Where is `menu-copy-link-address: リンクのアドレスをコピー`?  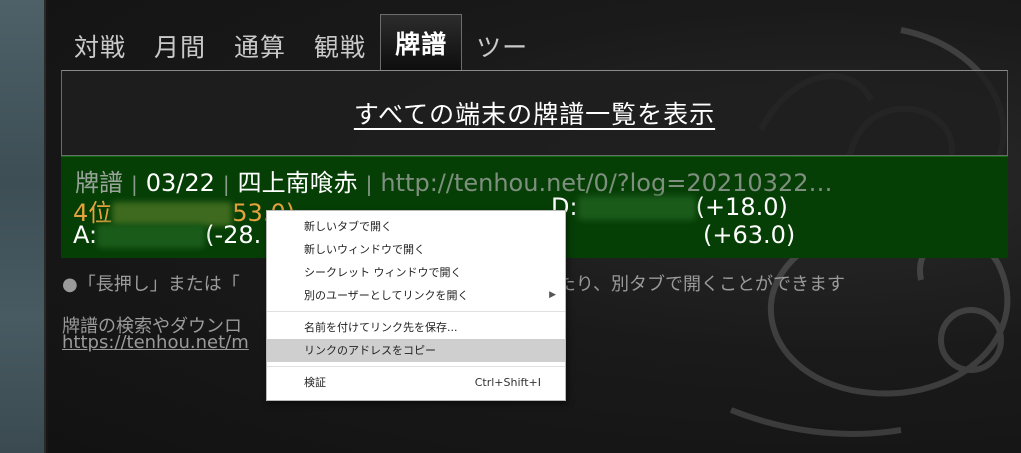
menu-copy-link-address: リンクのアドレスをコピー is located at coordinates (416, 350).